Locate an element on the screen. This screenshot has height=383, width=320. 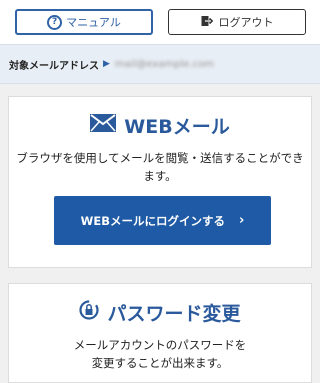
help-icon: ? is located at coordinates (55, 22).